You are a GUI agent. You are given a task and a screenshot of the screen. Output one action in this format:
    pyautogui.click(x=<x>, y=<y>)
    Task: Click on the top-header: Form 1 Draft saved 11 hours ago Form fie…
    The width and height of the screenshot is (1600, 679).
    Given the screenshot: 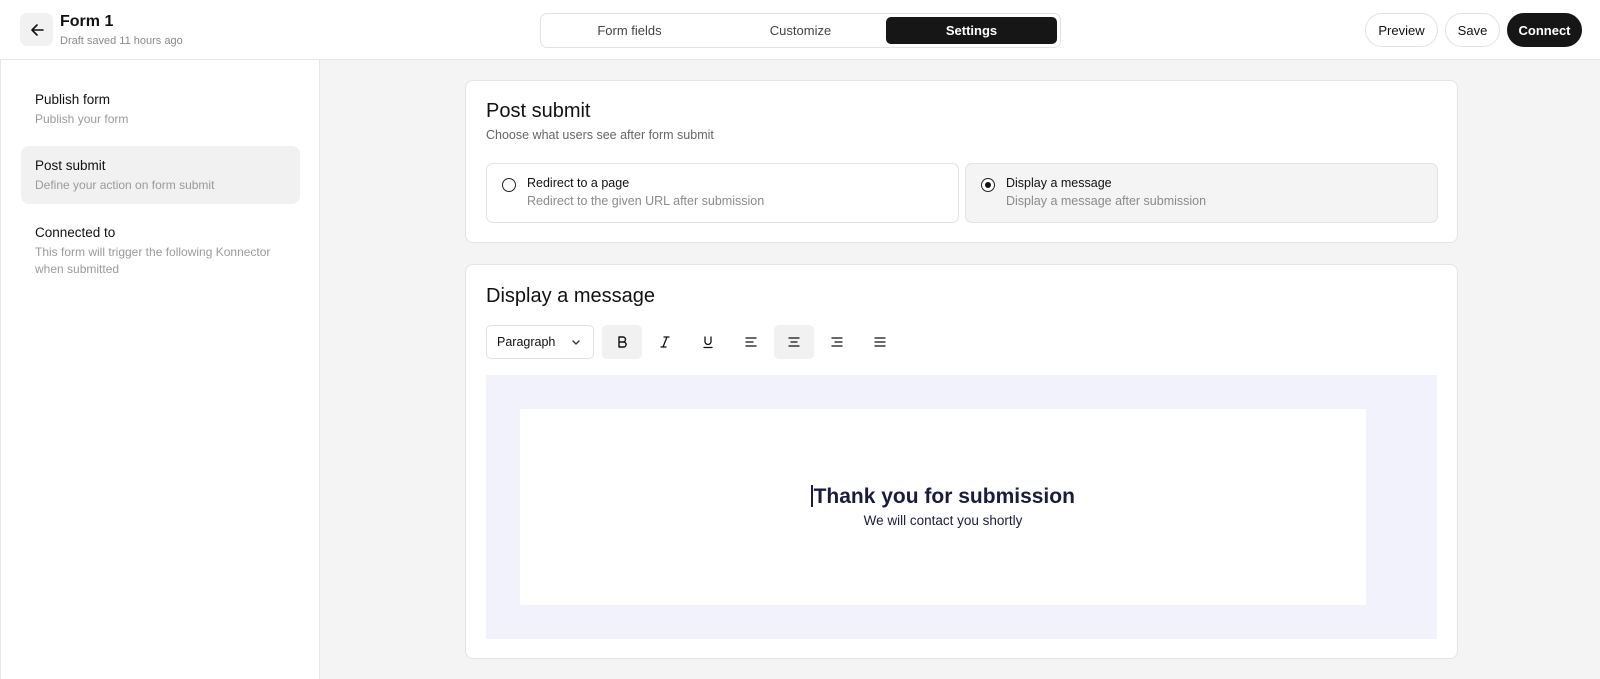 What is the action you would take?
    pyautogui.click(x=800, y=30)
    